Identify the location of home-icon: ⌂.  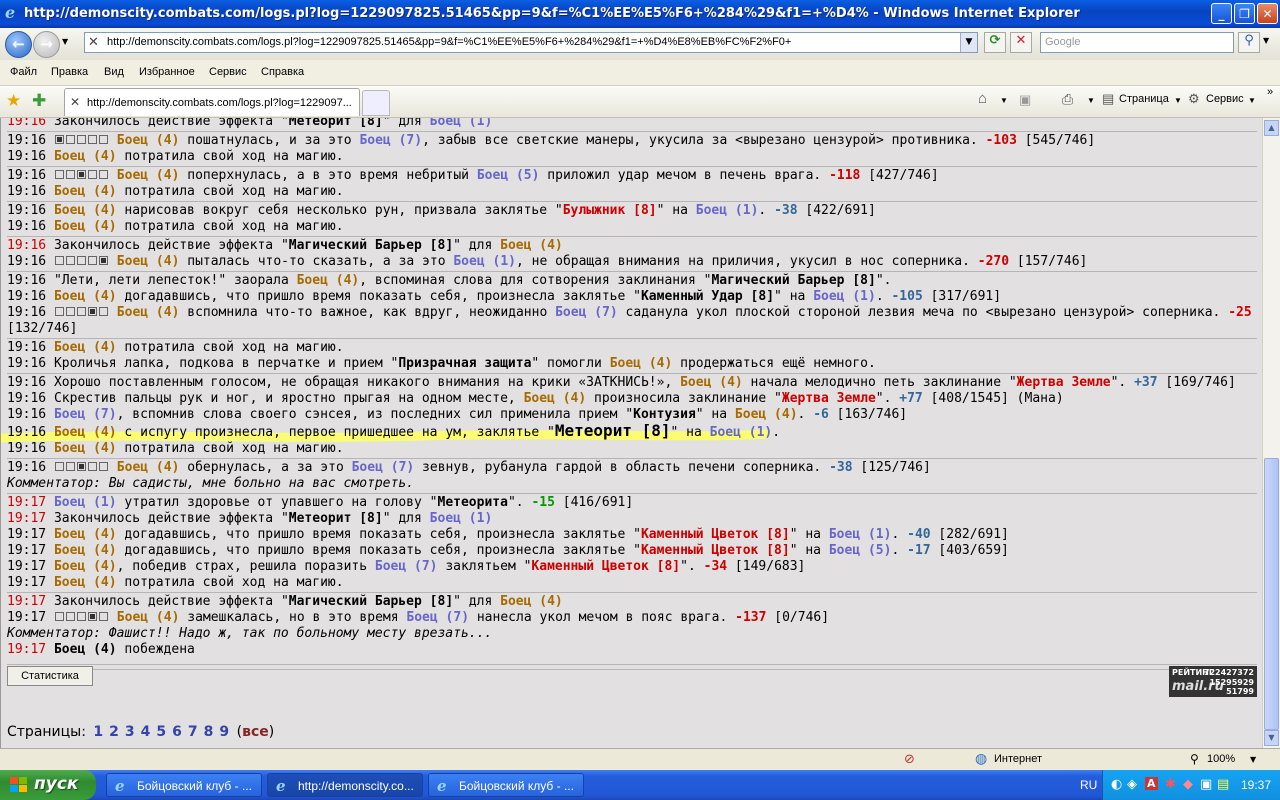
(982, 98).